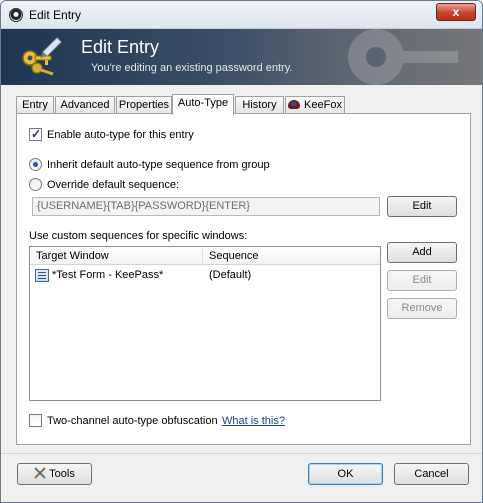 This screenshot has width=483, height=503. Describe the element at coordinates (55, 15) in the screenshot. I see `window-title: Edit Entry` at that location.